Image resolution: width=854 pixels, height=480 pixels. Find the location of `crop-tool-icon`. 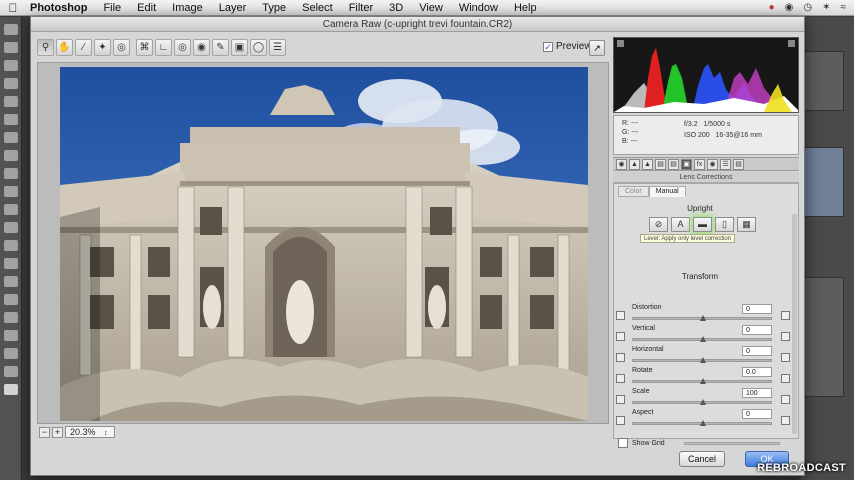

crop-tool-icon is located at coordinates (10, 101).